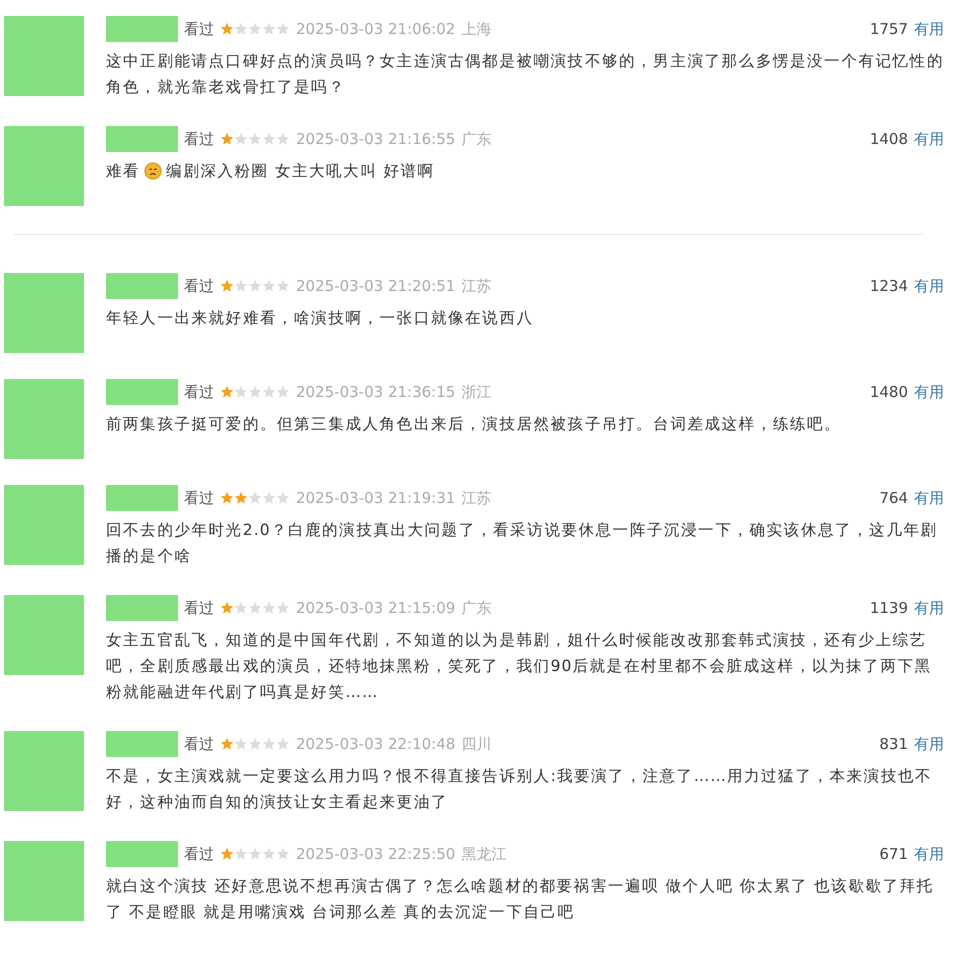 This screenshot has width=960, height=960. I want to click on comment-text: 难看, so click(123, 171).